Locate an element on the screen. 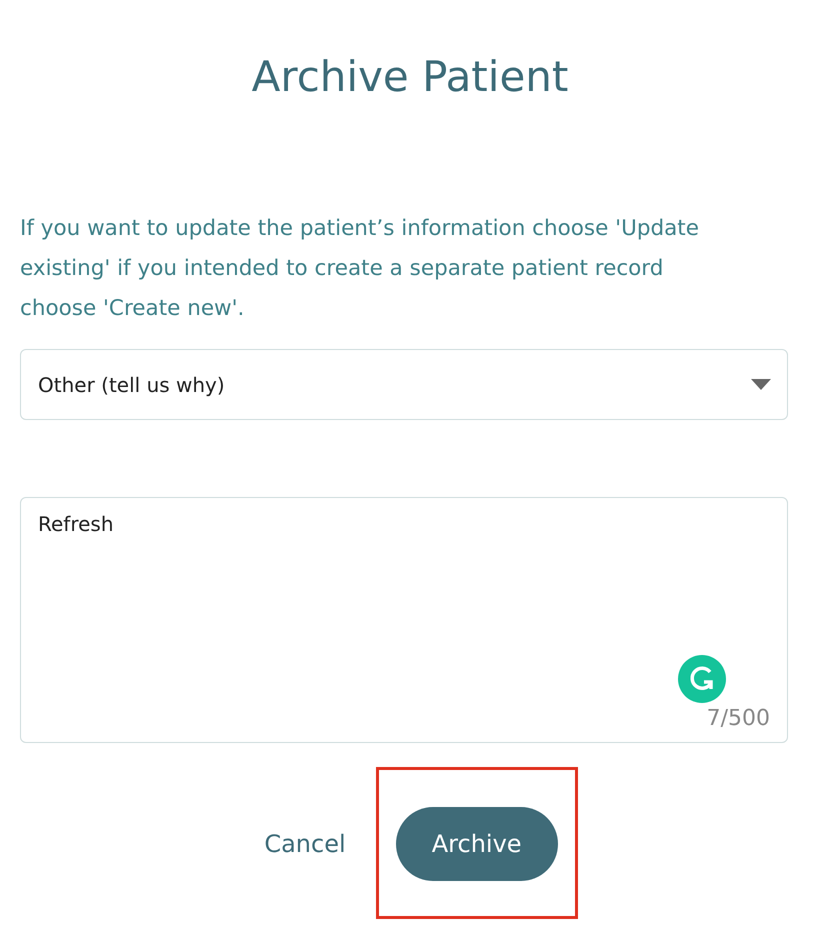  cancel-button: Cancel is located at coordinates (305, 844).